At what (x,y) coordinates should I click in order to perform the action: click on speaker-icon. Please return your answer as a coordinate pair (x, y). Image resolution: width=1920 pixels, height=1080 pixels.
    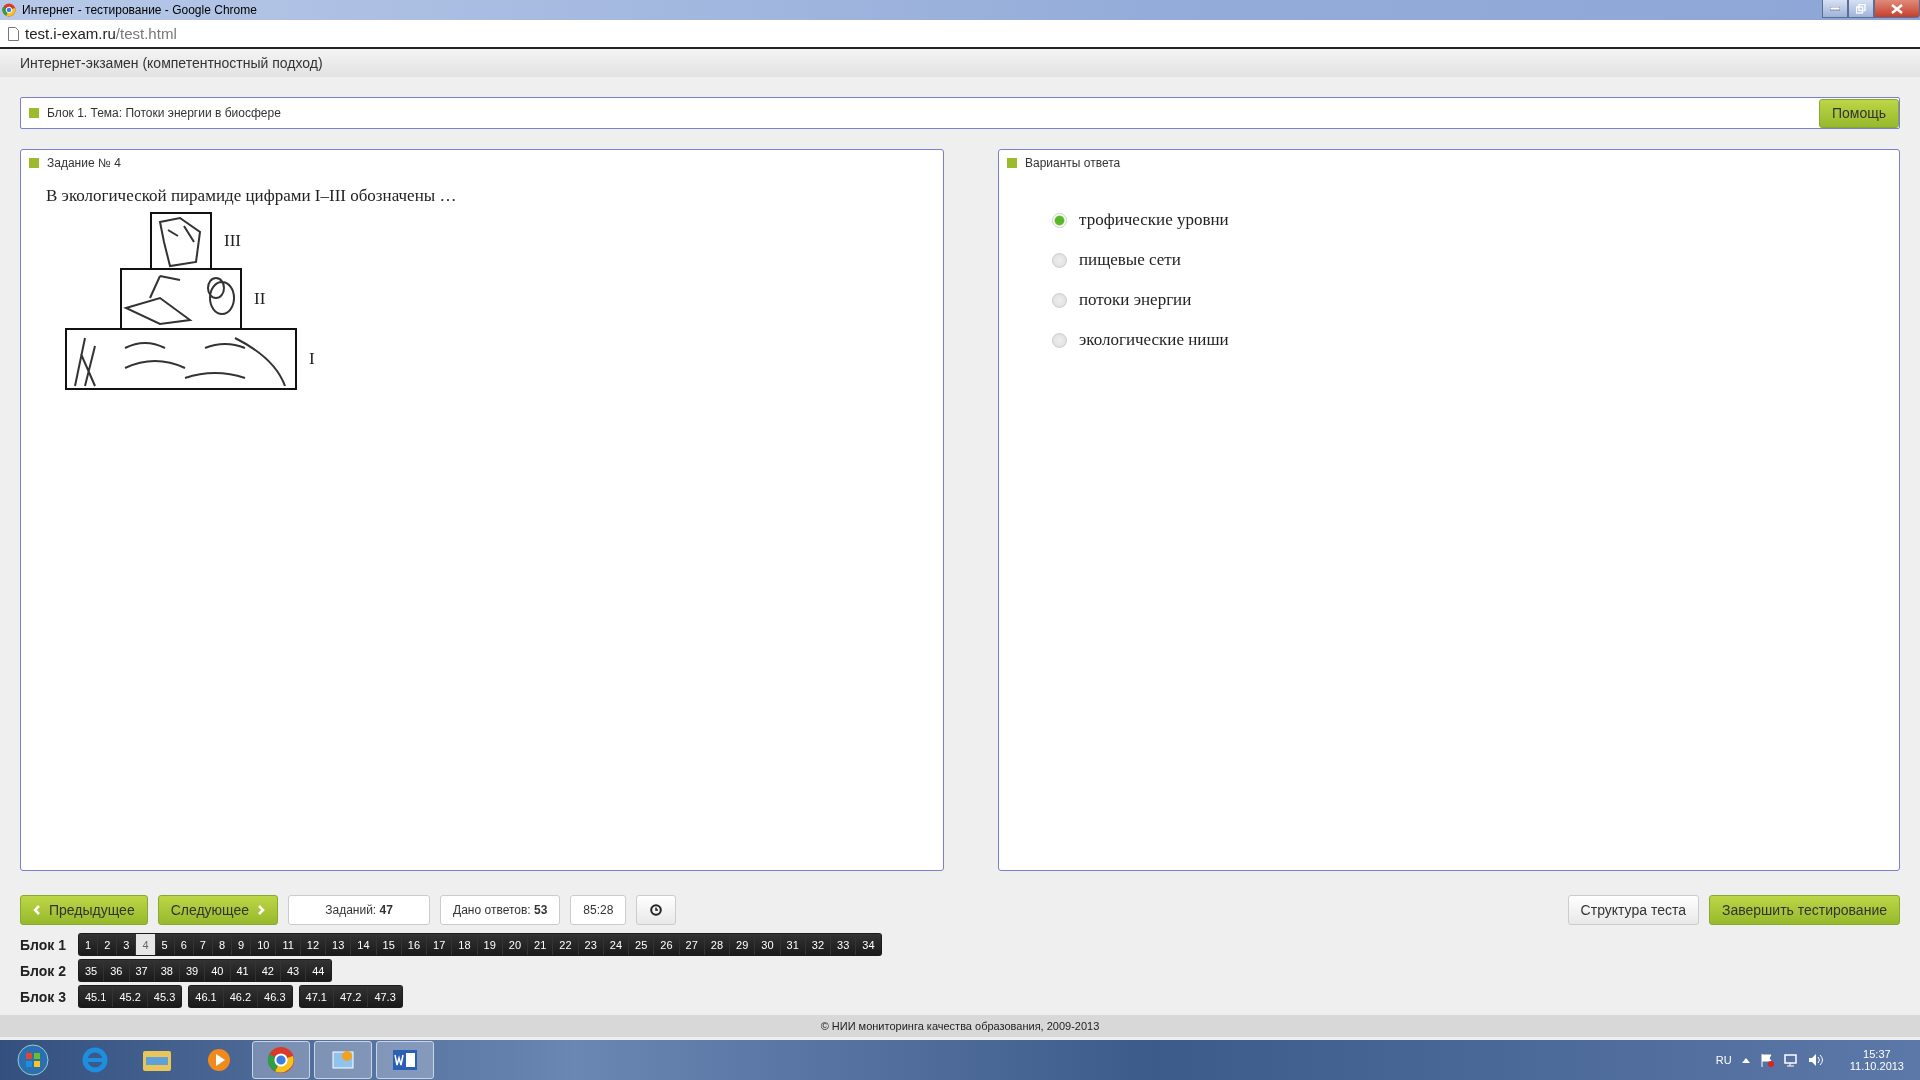
    Looking at the image, I should click on (1815, 1060).